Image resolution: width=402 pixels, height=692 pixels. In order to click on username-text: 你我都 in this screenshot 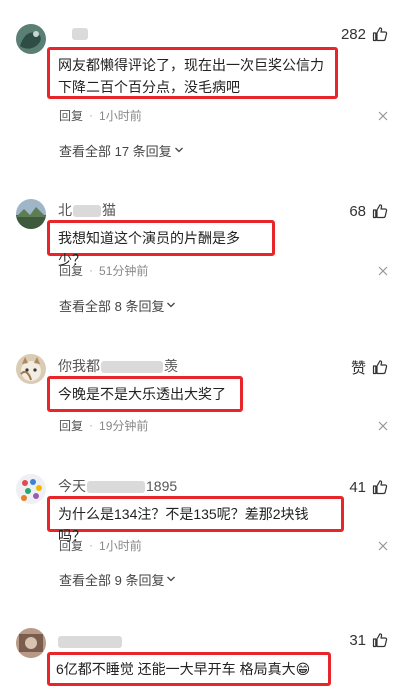, I will do `click(79, 366)`.